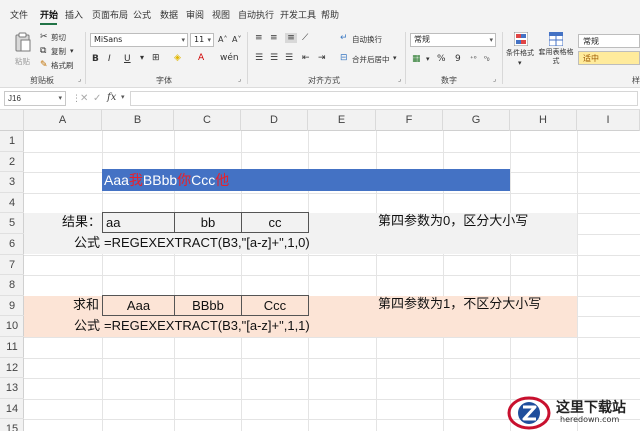 This screenshot has width=640, height=431. Describe the element at coordinates (322, 58) in the screenshot. I see `indent-increase-icon: ⇥` at that location.